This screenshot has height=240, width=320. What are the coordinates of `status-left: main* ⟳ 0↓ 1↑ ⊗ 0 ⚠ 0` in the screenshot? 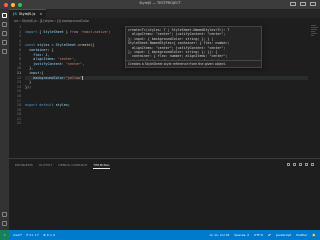 It's located at (34, 235).